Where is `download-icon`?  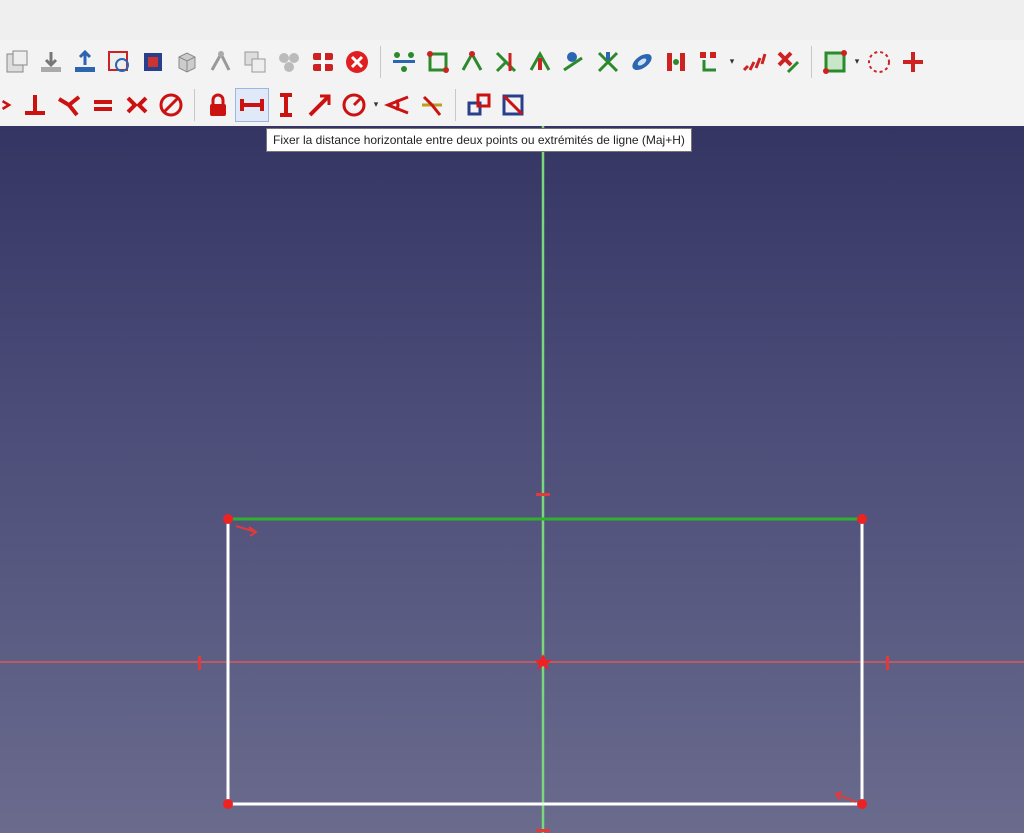
download-icon is located at coordinates (51, 62).